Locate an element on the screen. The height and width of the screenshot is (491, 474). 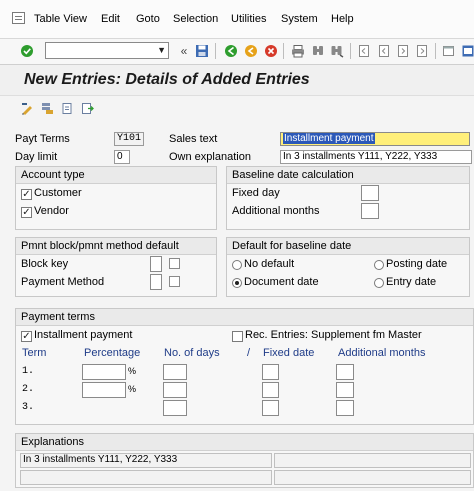
entry-date-label: Entry date is located at coordinates (411, 282).